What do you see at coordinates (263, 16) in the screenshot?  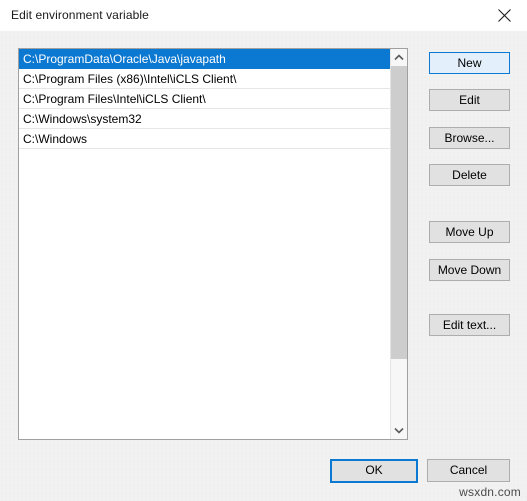 I see `title-bar: Edit environment variable` at bounding box center [263, 16].